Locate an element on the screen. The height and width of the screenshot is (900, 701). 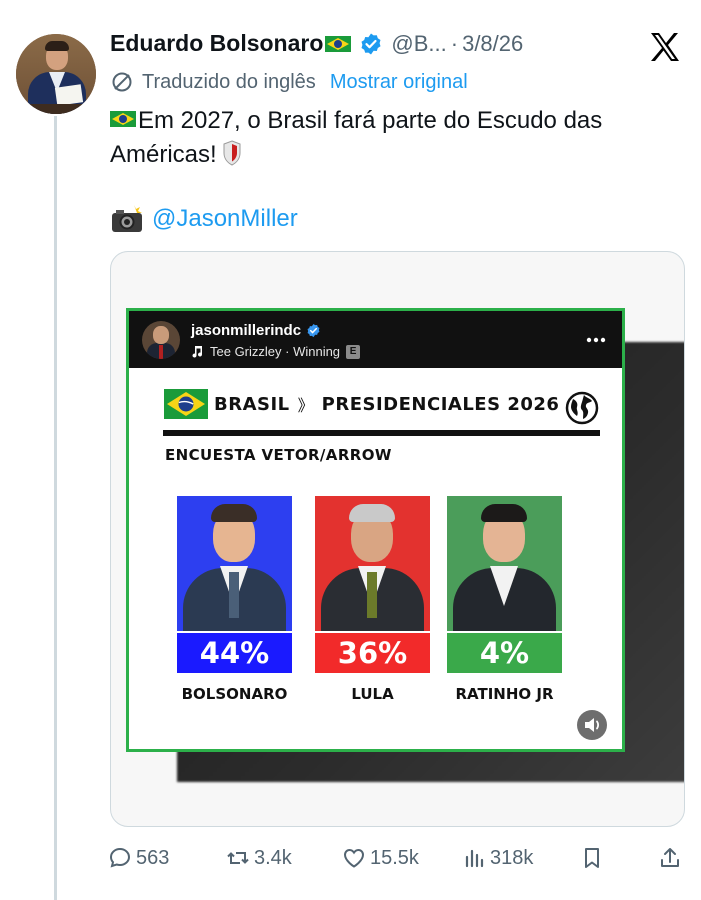
camera-flash-icon is located at coordinates (127, 218).